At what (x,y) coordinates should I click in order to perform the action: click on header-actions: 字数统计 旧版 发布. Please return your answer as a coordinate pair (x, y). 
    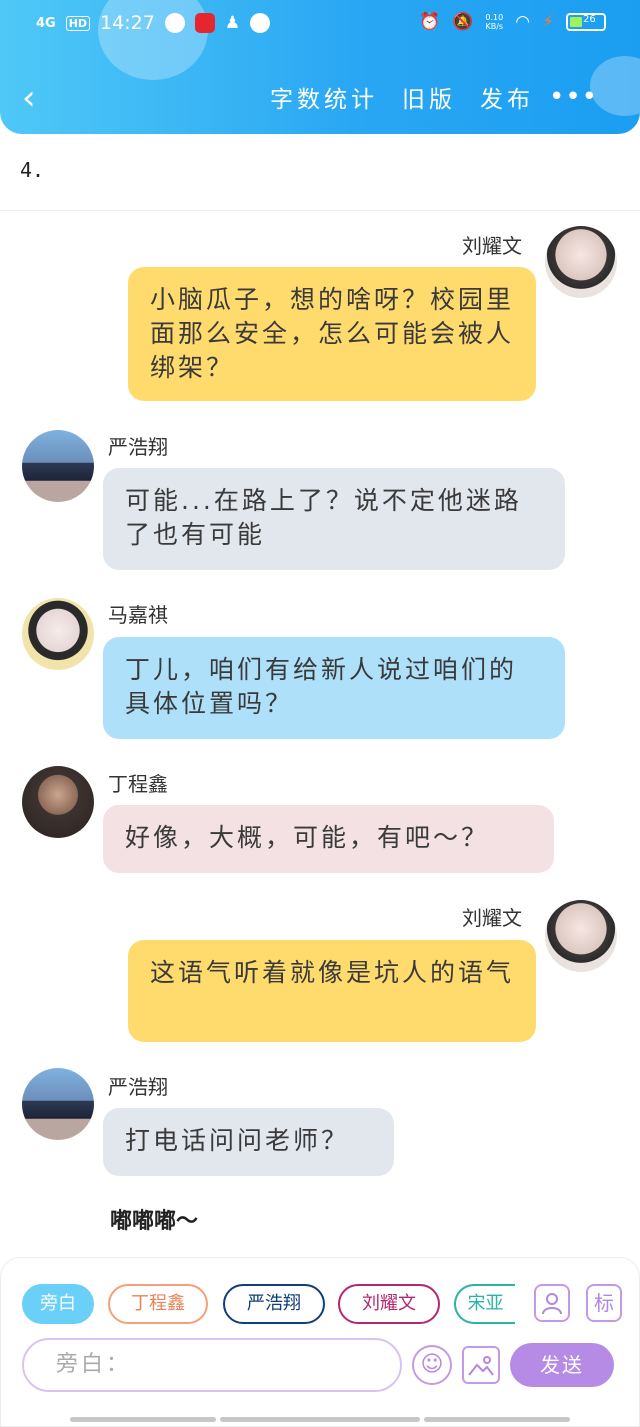
    Looking at the image, I should click on (402, 97).